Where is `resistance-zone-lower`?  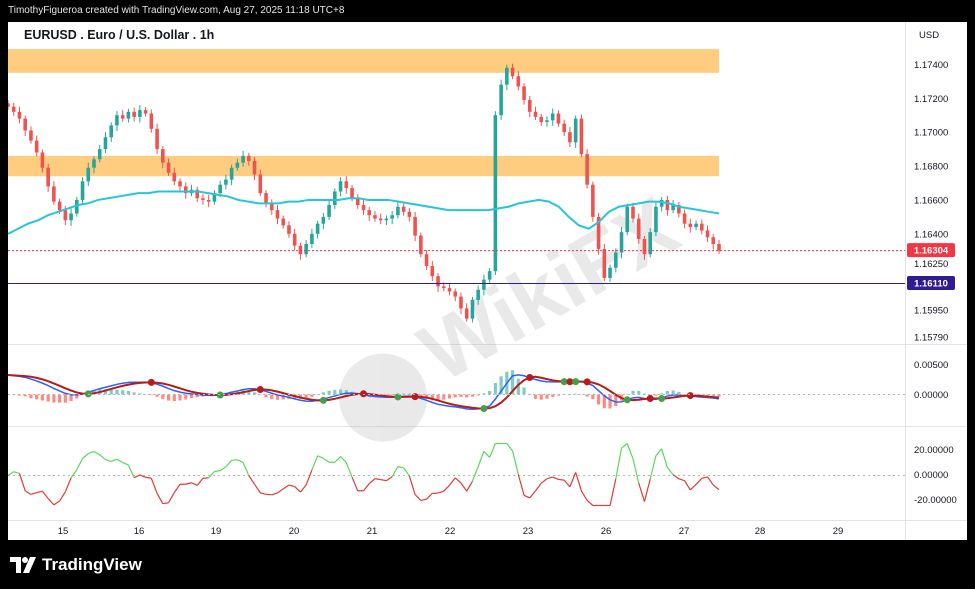
resistance-zone-lower is located at coordinates (363, 166).